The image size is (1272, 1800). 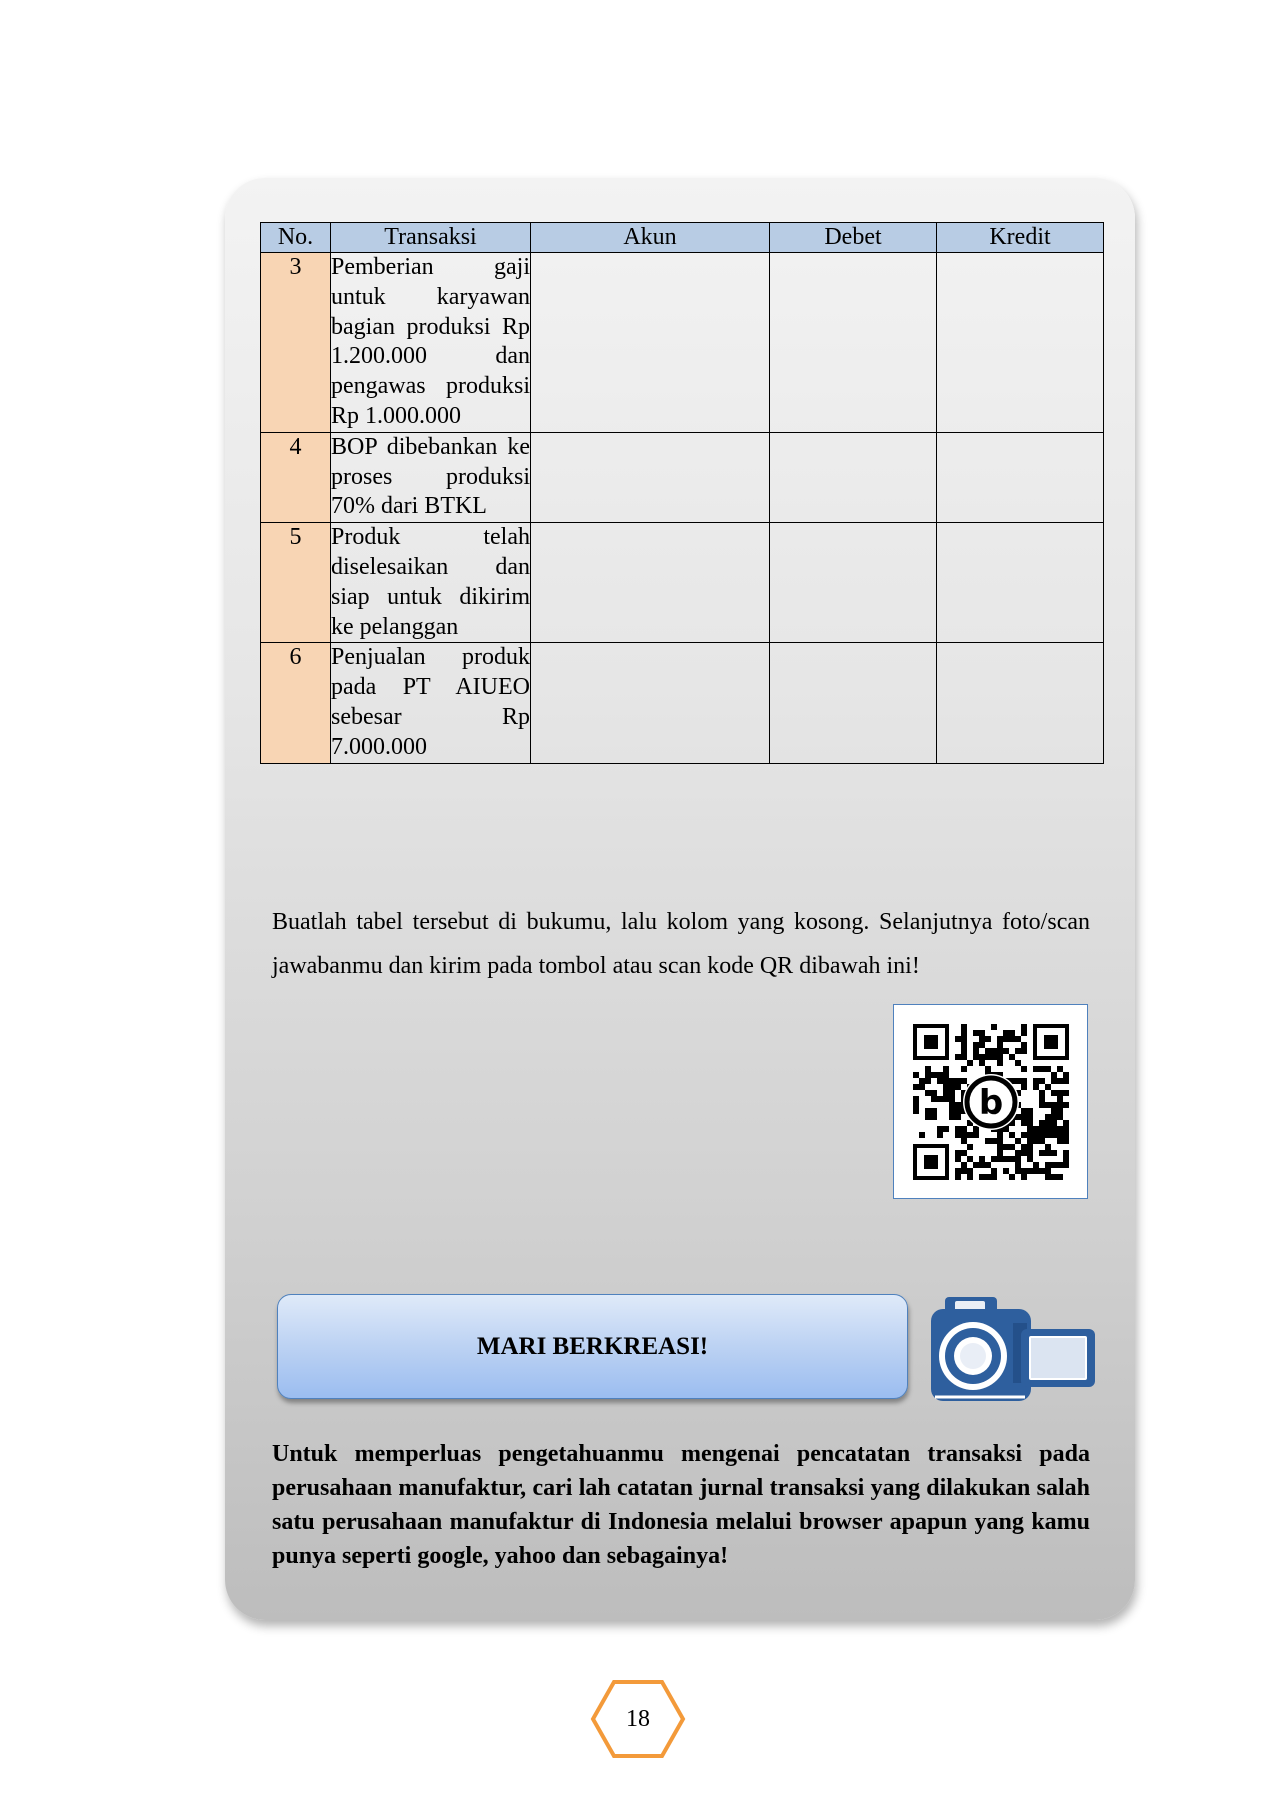 What do you see at coordinates (650, 237) in the screenshot?
I see `header-akun: Akun` at bounding box center [650, 237].